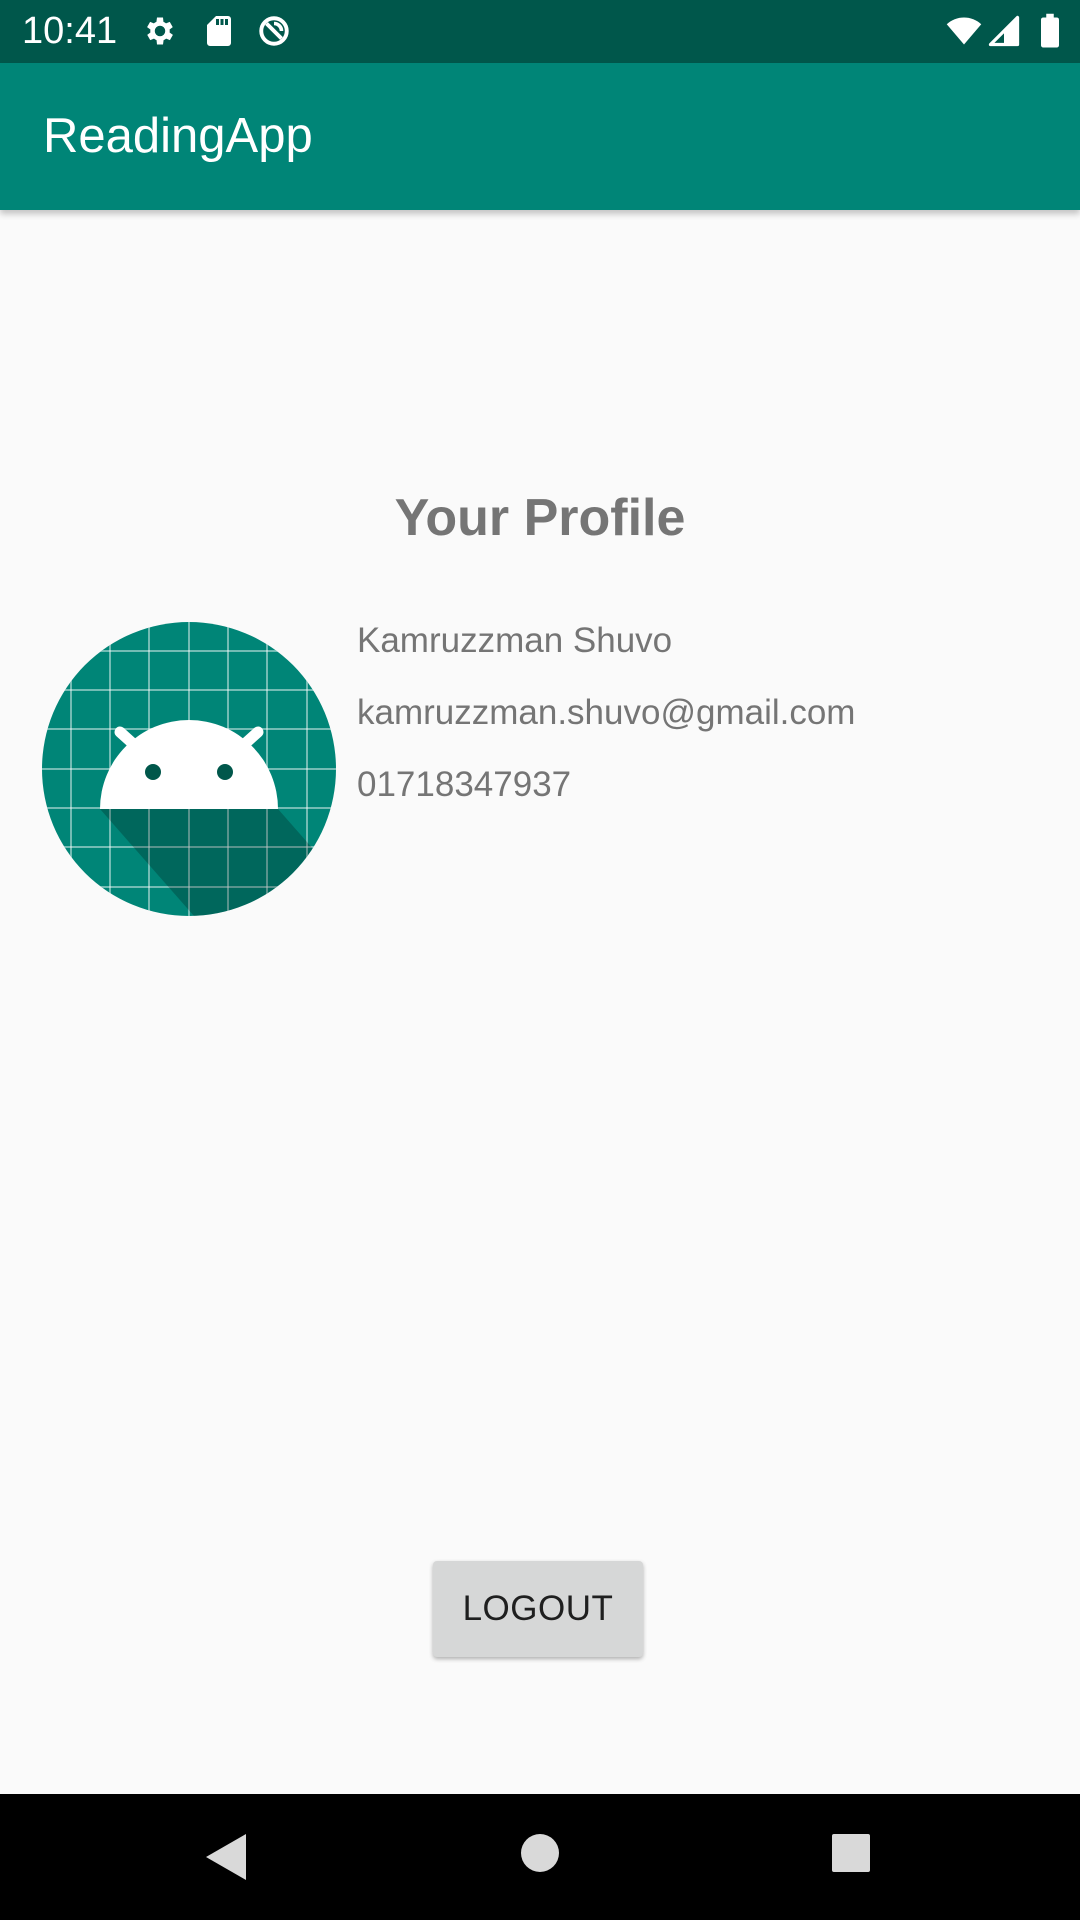  I want to click on cellular-signal-icon, so click(1004, 31).